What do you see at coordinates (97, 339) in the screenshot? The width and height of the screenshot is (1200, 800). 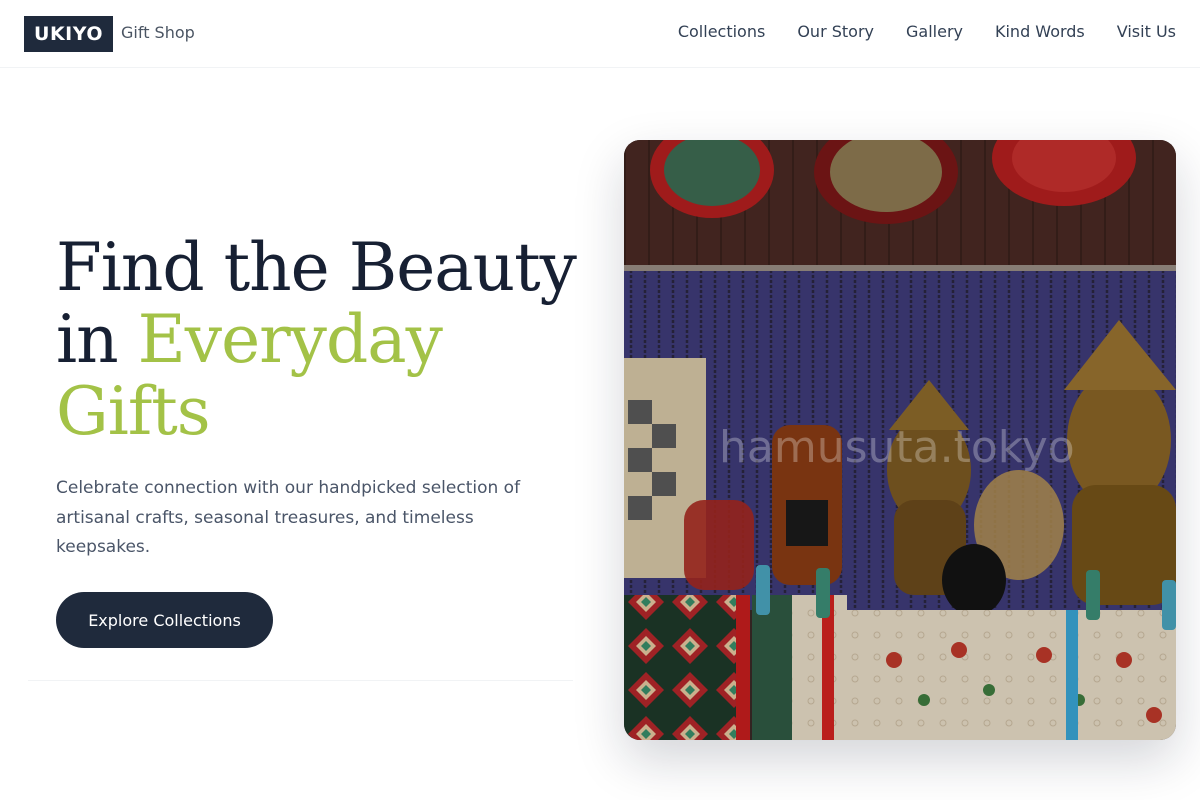 I see `hero-title-prefix: in` at bounding box center [97, 339].